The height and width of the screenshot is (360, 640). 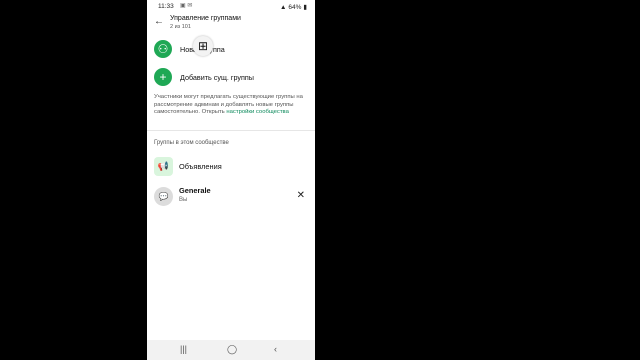 What do you see at coordinates (186, 6) in the screenshot?
I see `notification-icons: ▣ ✉` at bounding box center [186, 6].